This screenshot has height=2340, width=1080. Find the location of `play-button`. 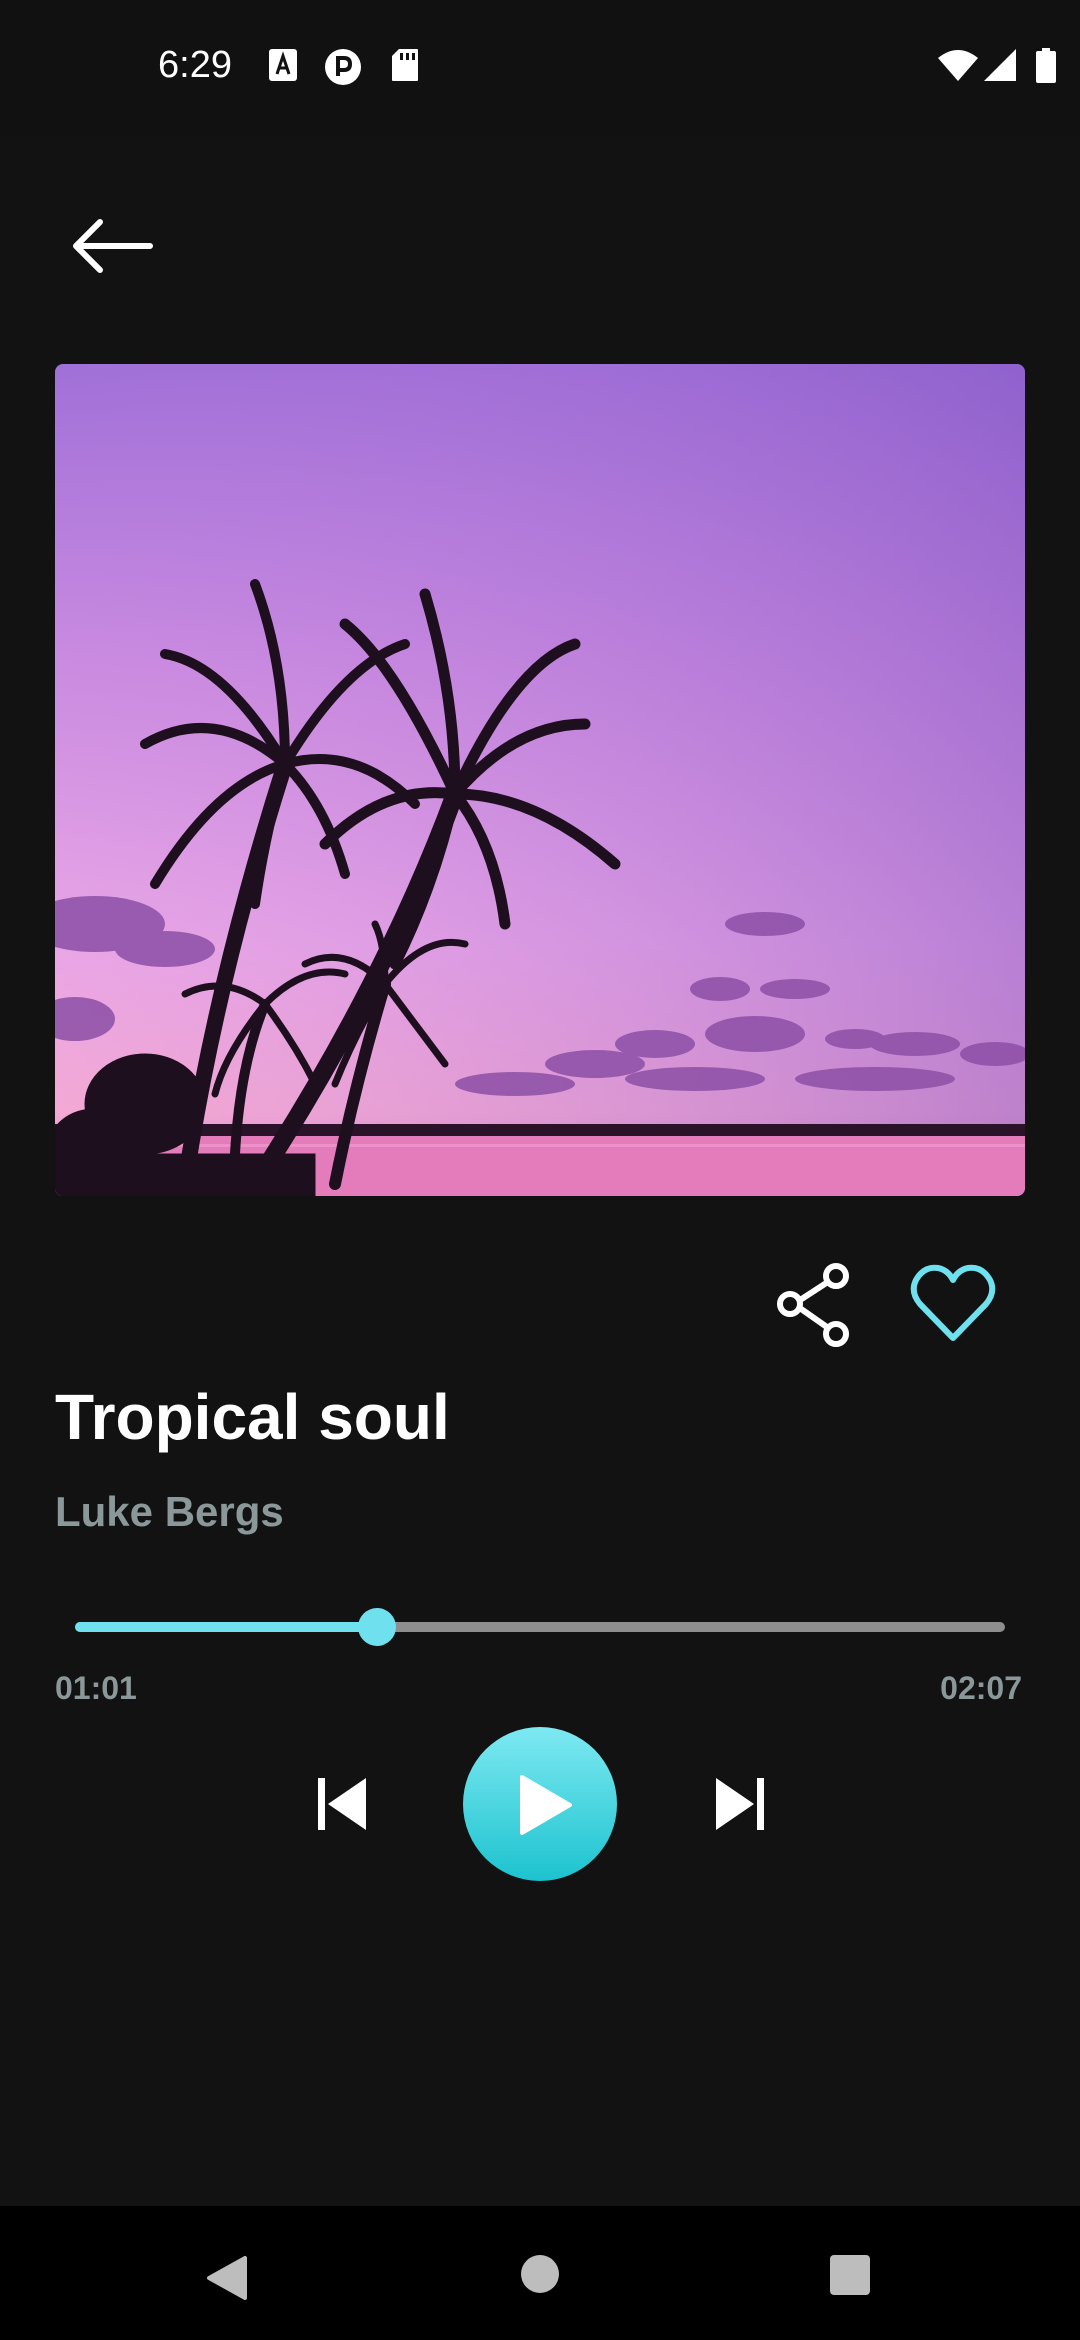

play-button is located at coordinates (540, 1804).